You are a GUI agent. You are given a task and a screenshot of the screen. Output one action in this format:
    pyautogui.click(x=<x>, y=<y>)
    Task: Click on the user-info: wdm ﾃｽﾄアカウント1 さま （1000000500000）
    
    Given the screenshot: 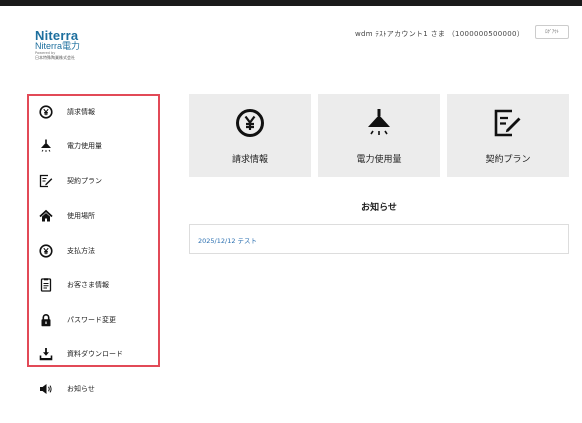 What is the action you would take?
    pyautogui.click(x=440, y=34)
    